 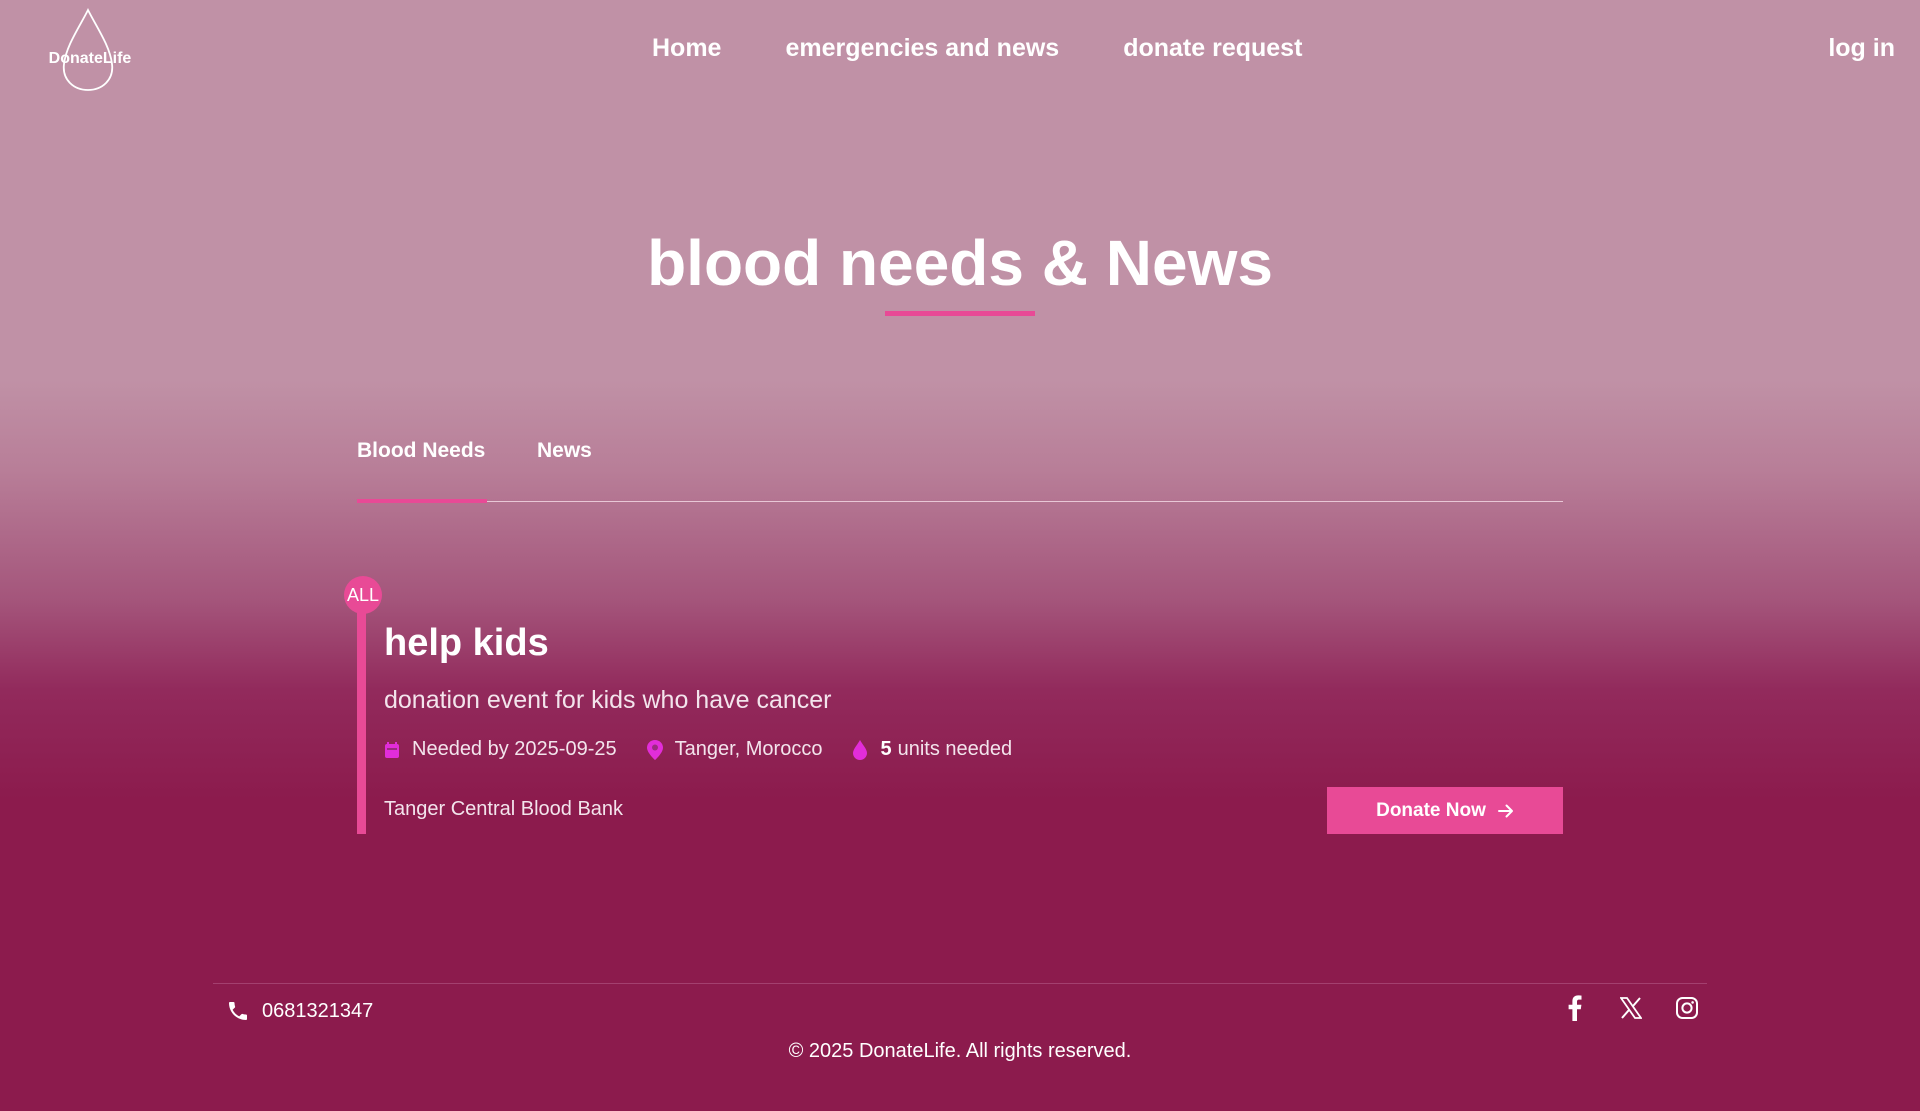 I want to click on social-links, so click(x=1631, y=1008).